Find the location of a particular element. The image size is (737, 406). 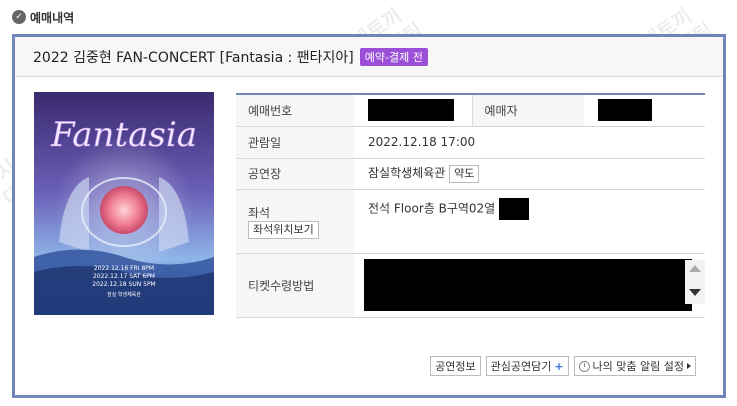

poster-title: Fantasia is located at coordinates (123, 135).